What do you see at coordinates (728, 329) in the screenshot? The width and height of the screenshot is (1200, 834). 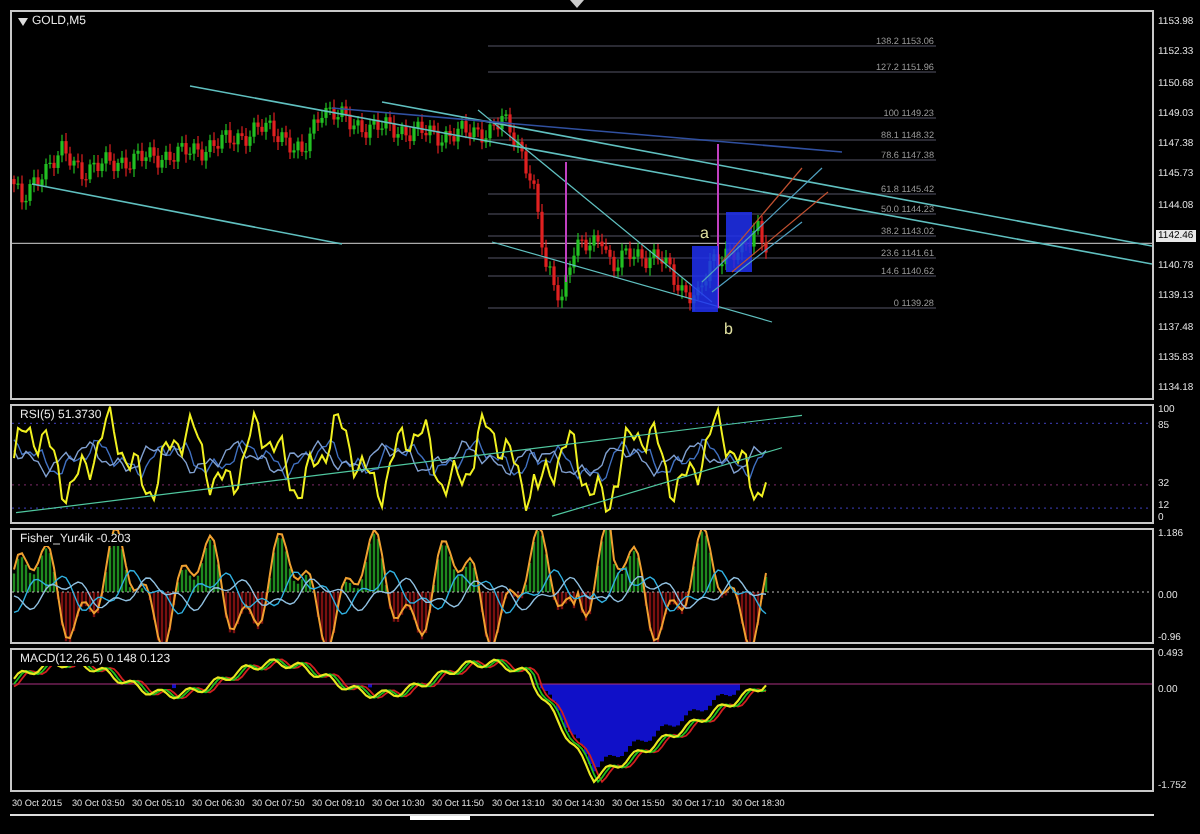 I see `wave-label: b` at bounding box center [728, 329].